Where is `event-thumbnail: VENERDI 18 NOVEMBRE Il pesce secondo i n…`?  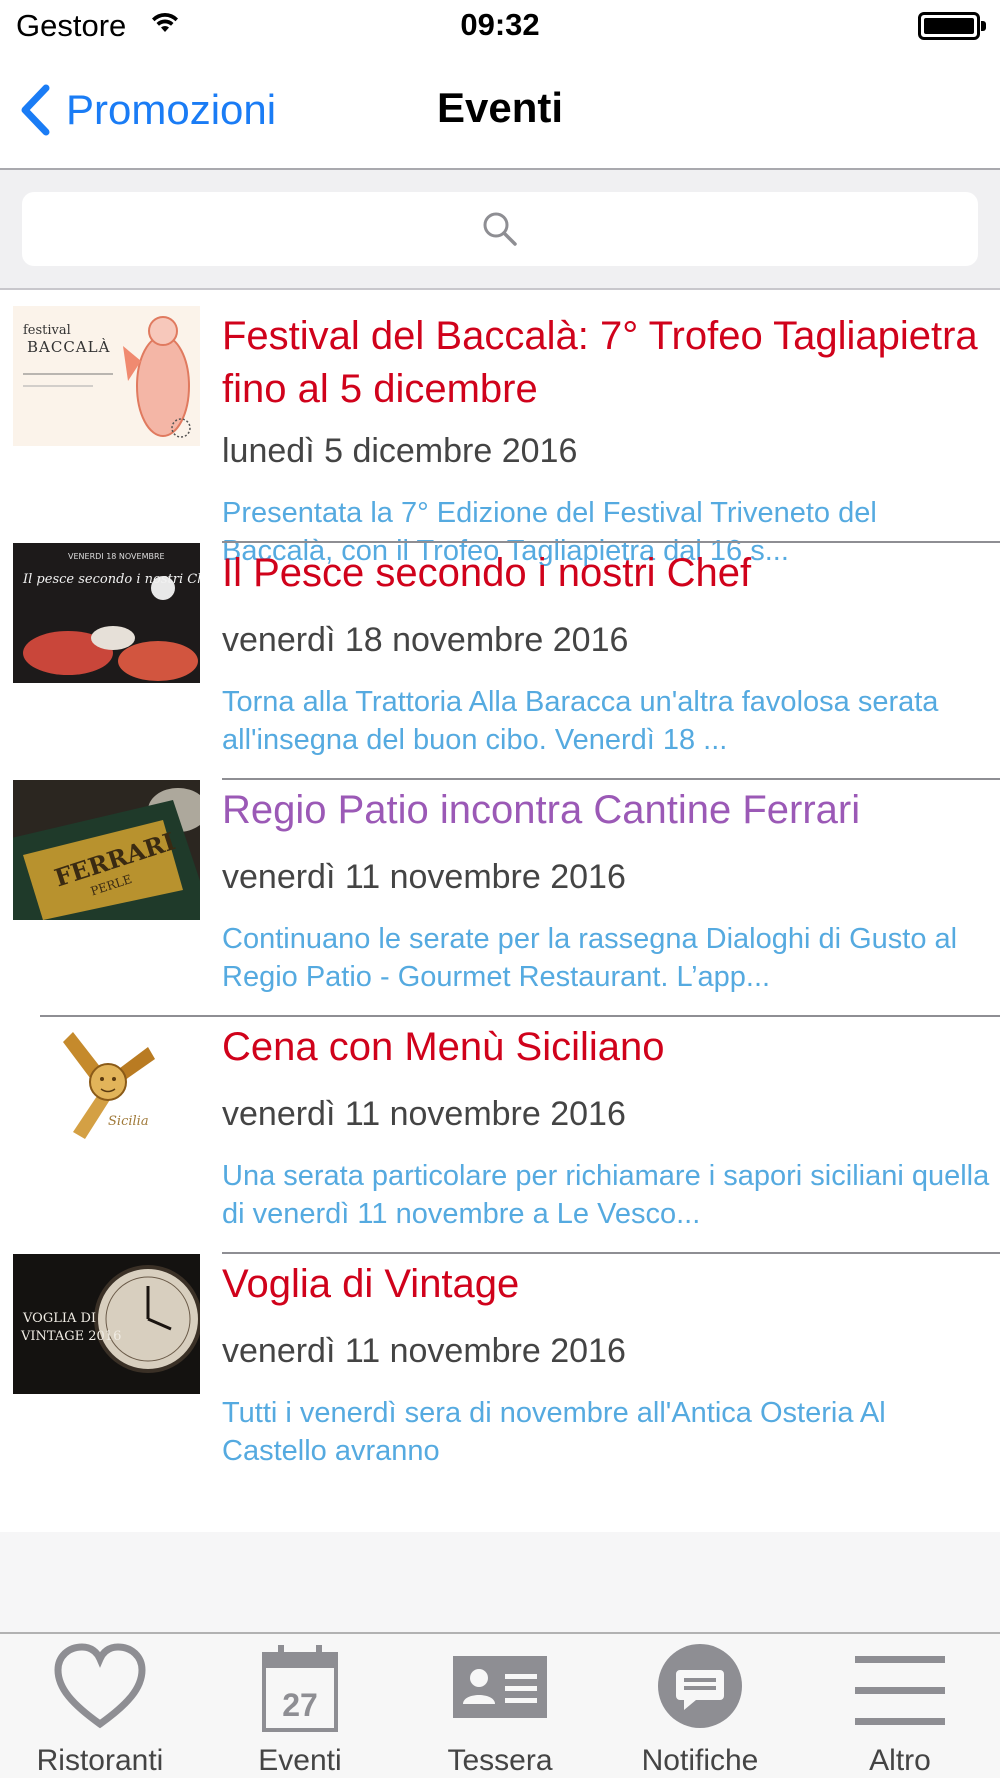 event-thumbnail: VENERDI 18 NOVEMBRE Il pesce secondo i n… is located at coordinates (106, 613).